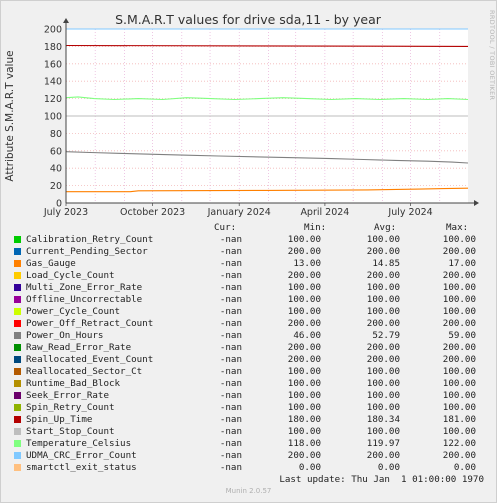  Describe the element at coordinates (248, 432) in the screenshot. I see `legend-row: Start_Stop_Count -nan 100.00 100.00 100.00` at that location.